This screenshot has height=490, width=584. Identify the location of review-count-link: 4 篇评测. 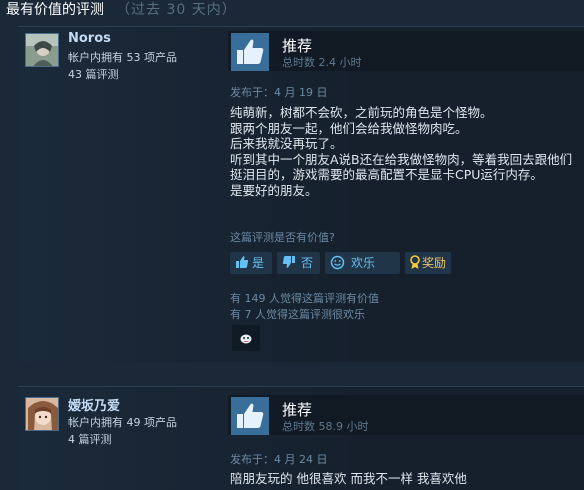
(90, 439).